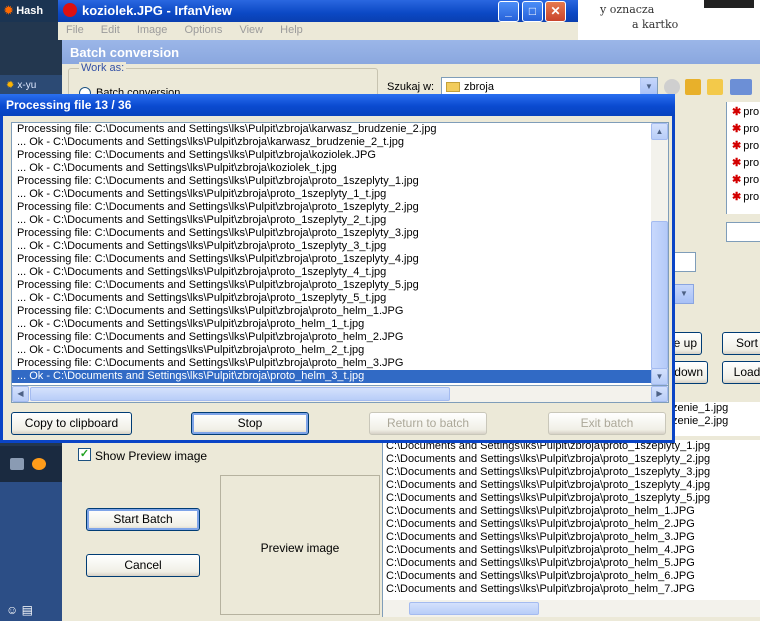 The image size is (760, 621). I want to click on list-item: zenie_2.jpg, so click(716, 421).